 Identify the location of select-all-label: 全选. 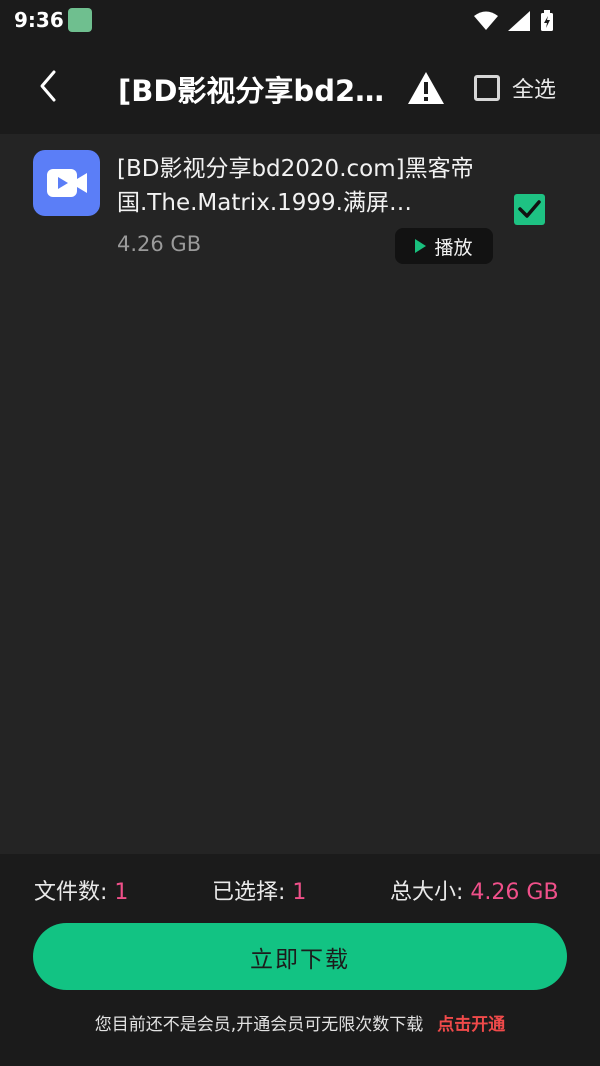
(534, 90).